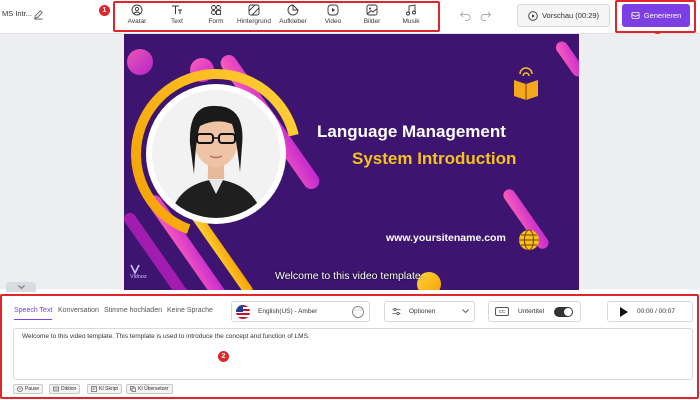 This screenshot has height=400, width=700. Describe the element at coordinates (177, 15) in the screenshot. I see `tool-text: Text` at that location.